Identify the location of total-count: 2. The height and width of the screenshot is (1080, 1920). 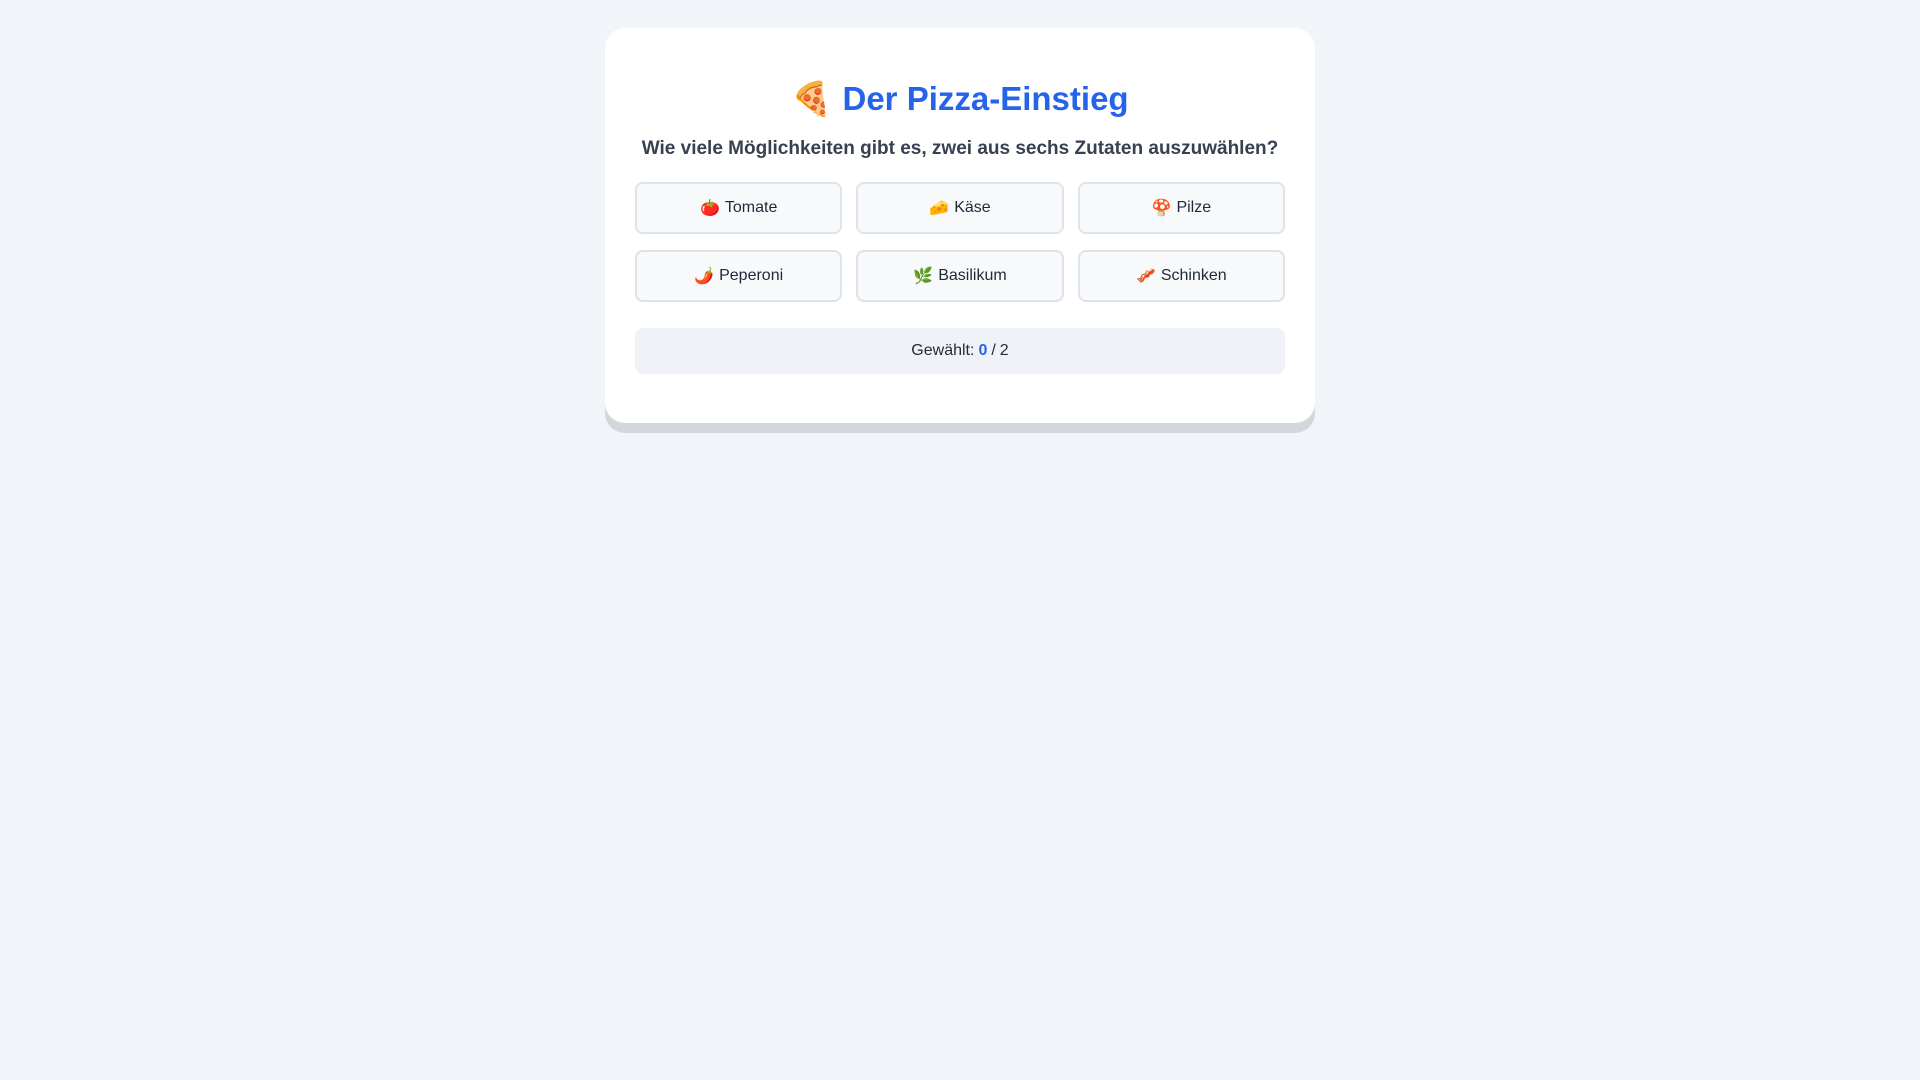
(1004, 350).